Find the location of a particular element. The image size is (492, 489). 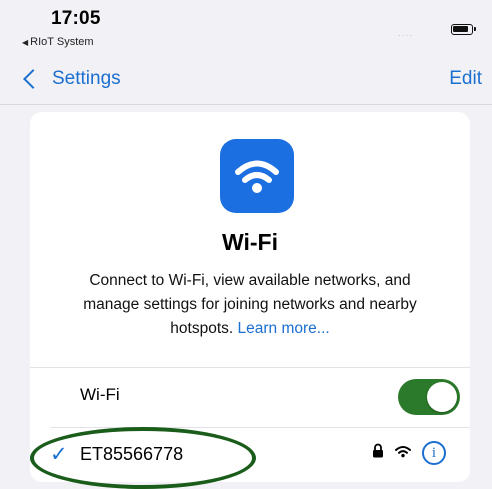

info-icon: i is located at coordinates (434, 453).